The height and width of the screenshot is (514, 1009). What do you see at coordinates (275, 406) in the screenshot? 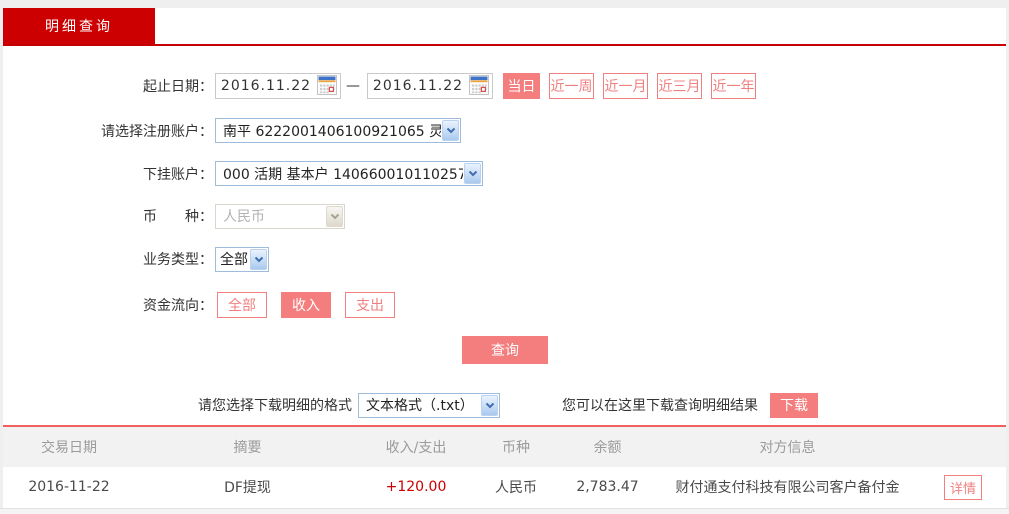
I see `download-format-label: 请您选择下载明细的格式` at bounding box center [275, 406].